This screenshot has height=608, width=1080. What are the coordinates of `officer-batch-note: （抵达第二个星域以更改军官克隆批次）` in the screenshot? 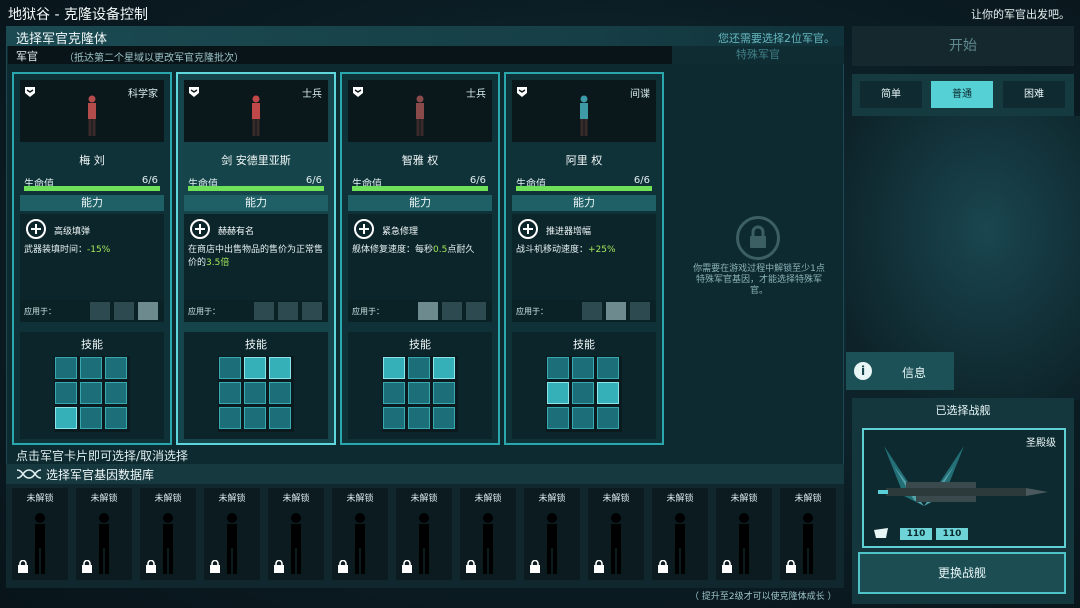 It's located at (154, 58).